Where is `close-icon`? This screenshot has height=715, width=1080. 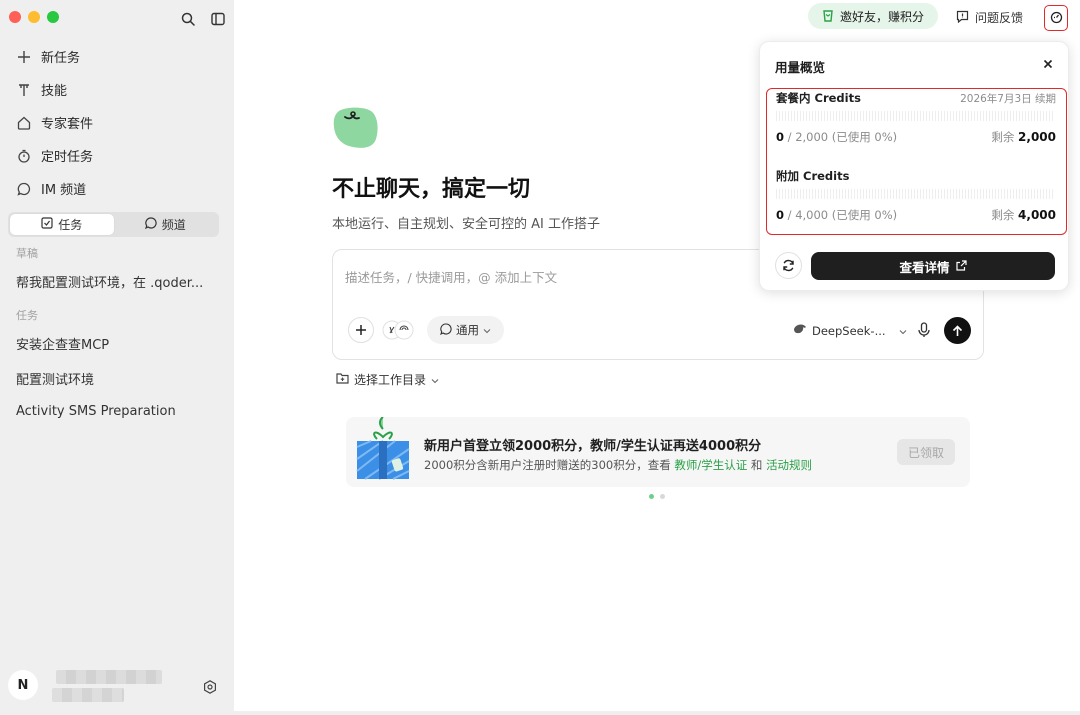 close-icon is located at coordinates (1048, 63).